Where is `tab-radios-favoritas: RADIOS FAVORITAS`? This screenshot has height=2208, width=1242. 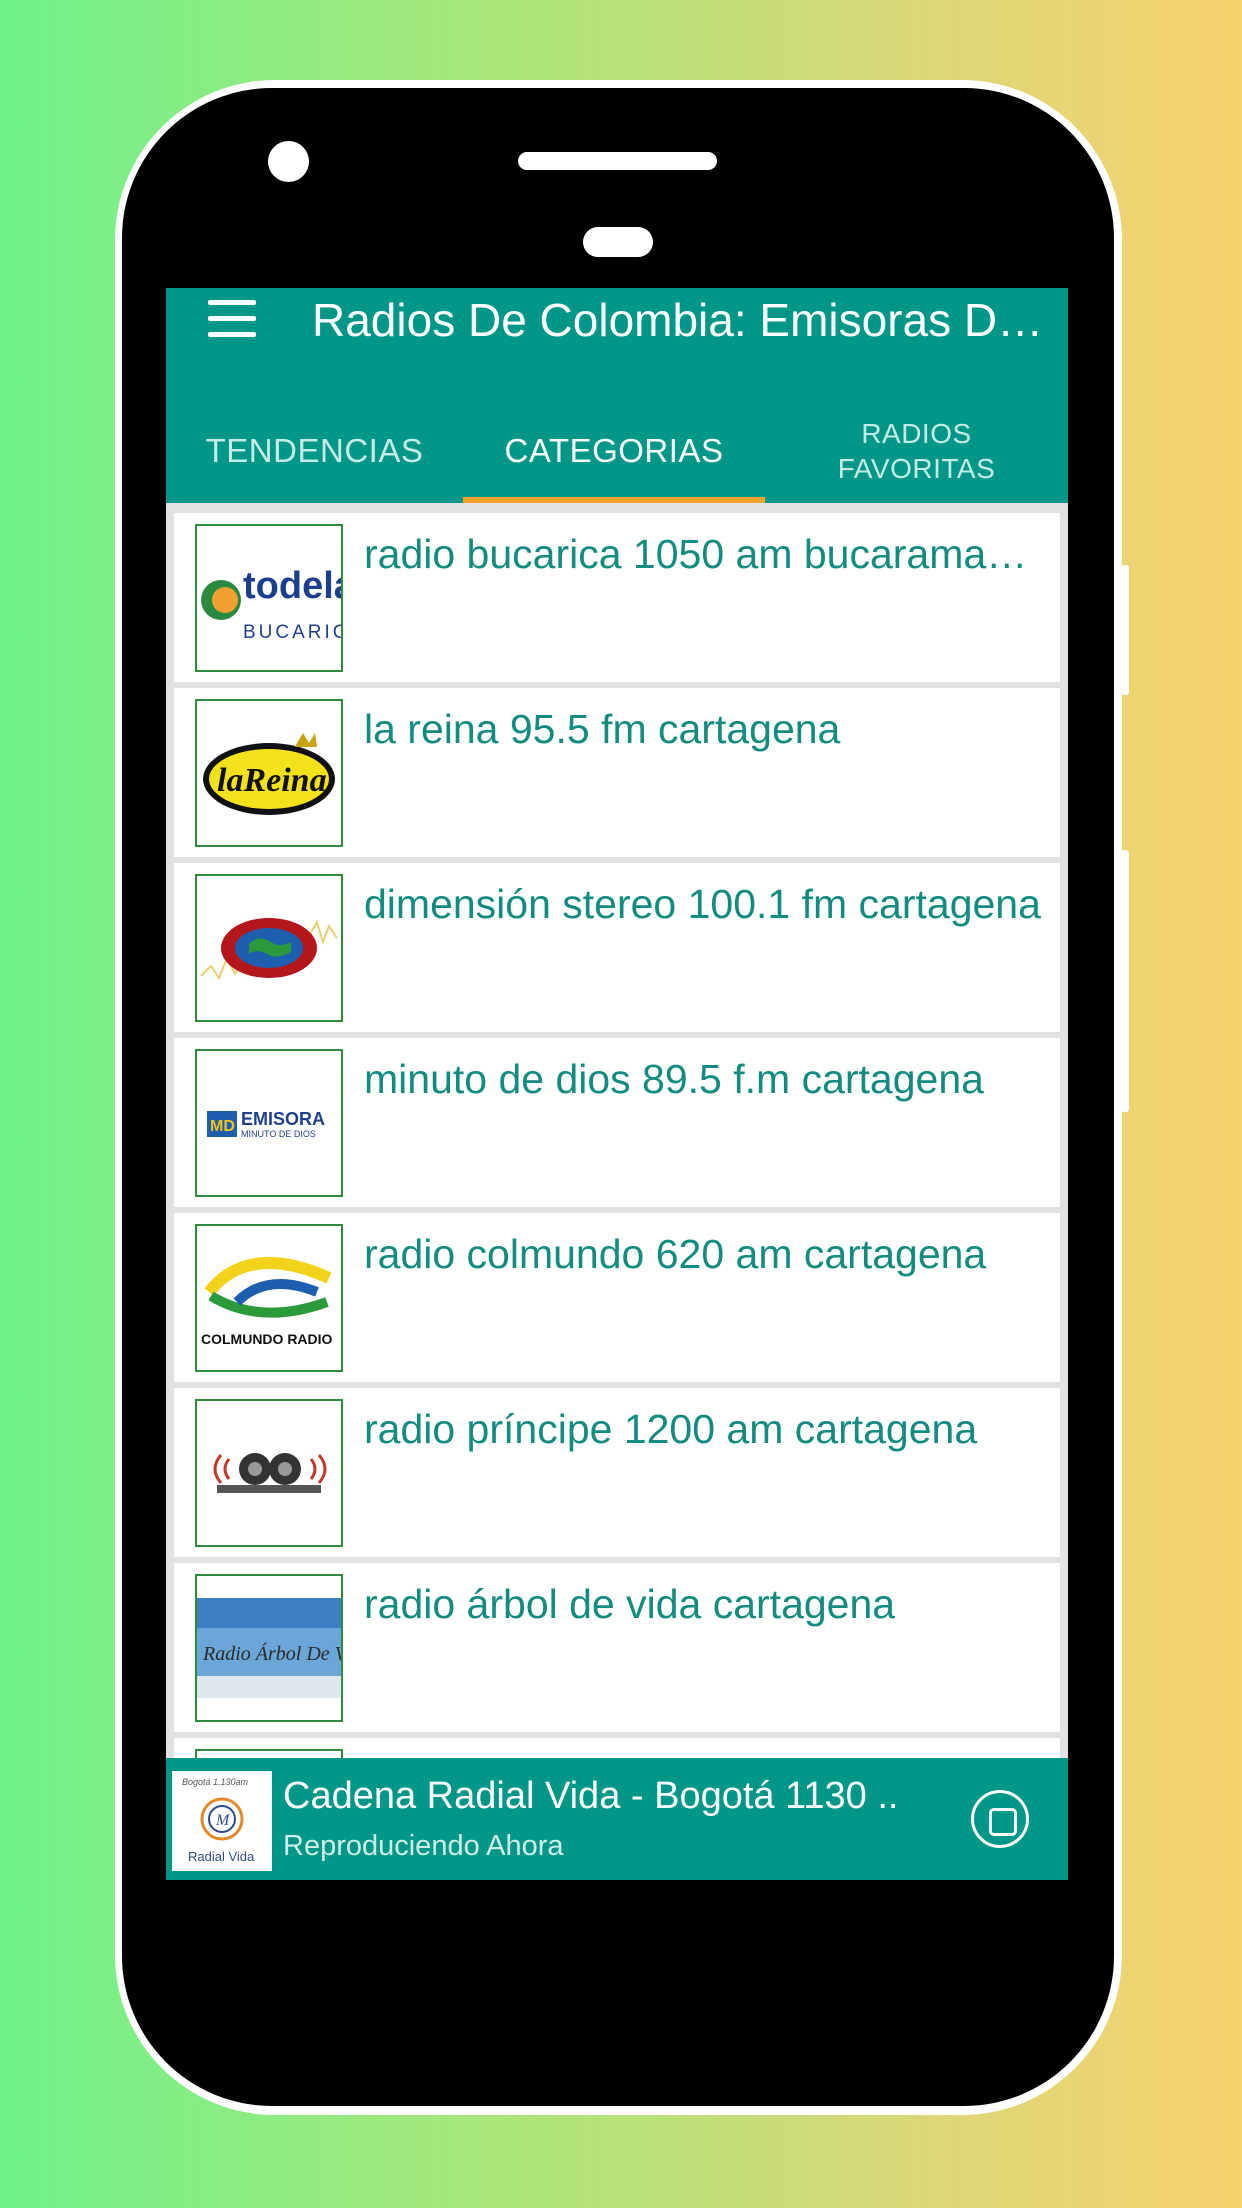 tab-radios-favoritas: RADIOS FAVORITAS is located at coordinates (916, 450).